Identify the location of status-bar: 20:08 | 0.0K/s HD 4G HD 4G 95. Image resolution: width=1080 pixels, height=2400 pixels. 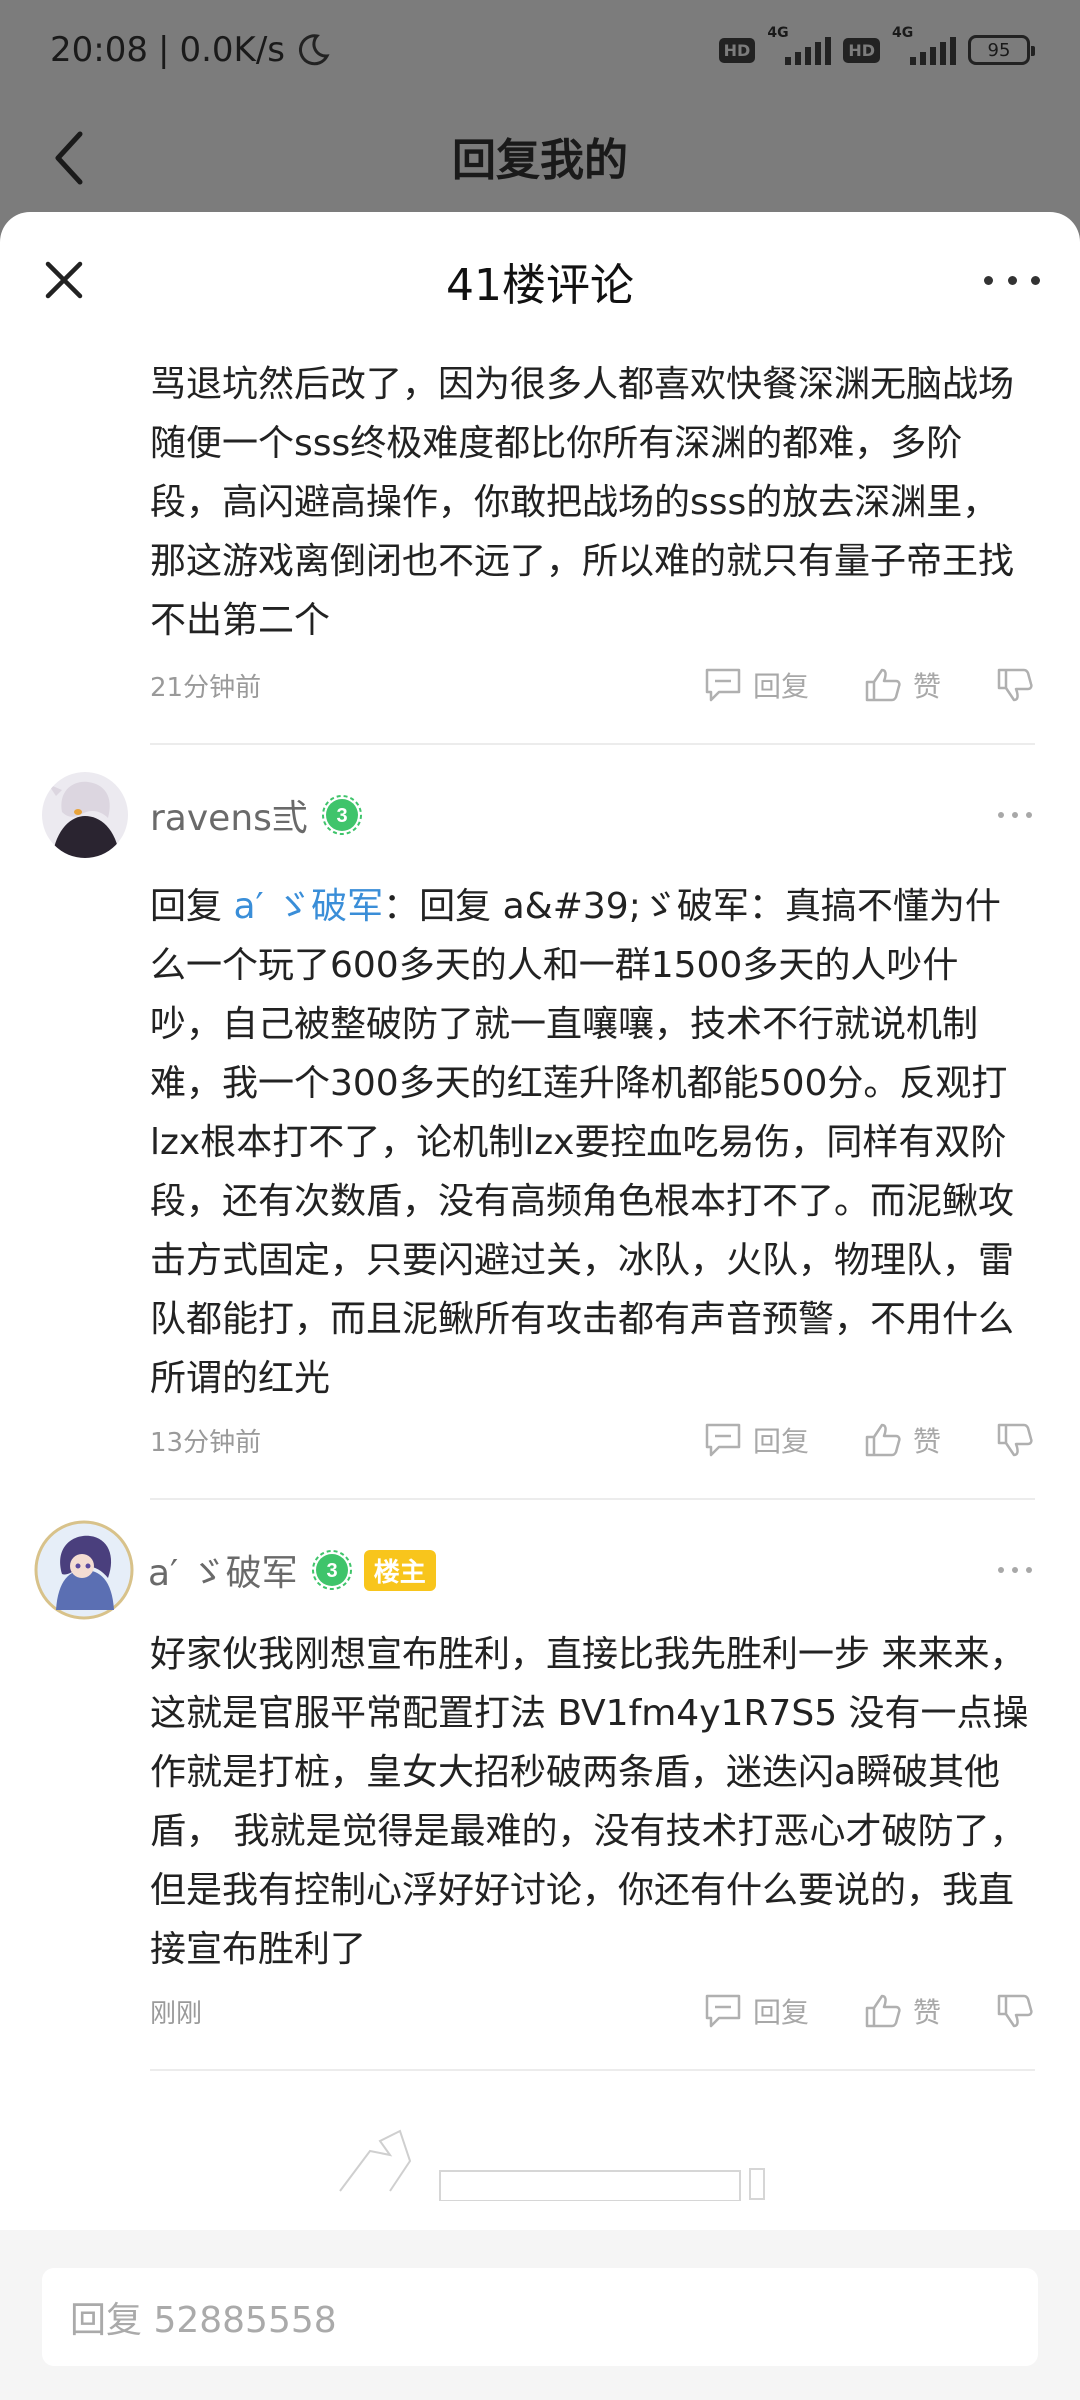
(540, 50).